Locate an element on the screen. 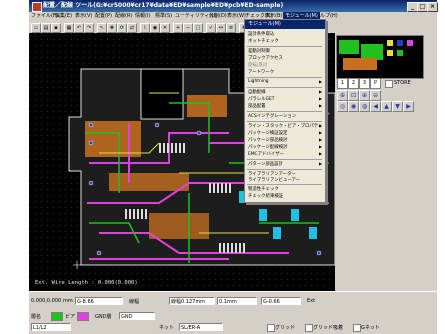 The image size is (445, 334). menu-item-line-stack: ライン・スタック・ビア・プロパティ is located at coordinates (285, 126).